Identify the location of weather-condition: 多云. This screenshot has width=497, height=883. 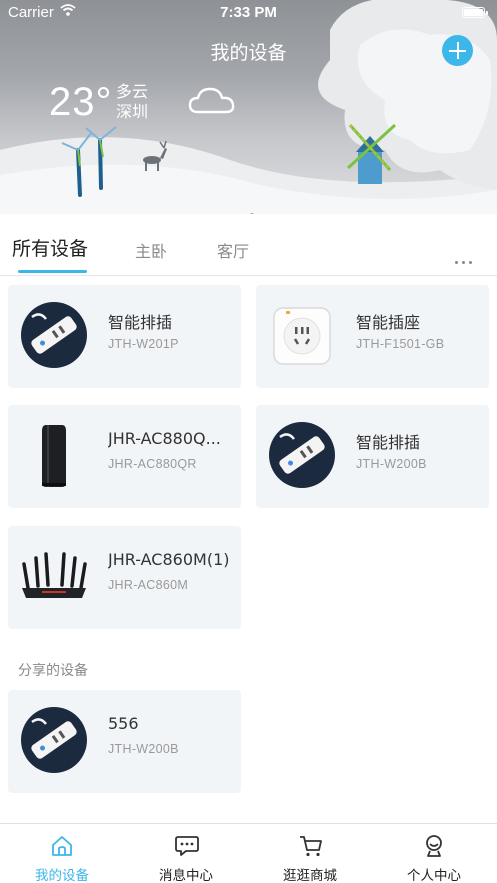
(132, 91).